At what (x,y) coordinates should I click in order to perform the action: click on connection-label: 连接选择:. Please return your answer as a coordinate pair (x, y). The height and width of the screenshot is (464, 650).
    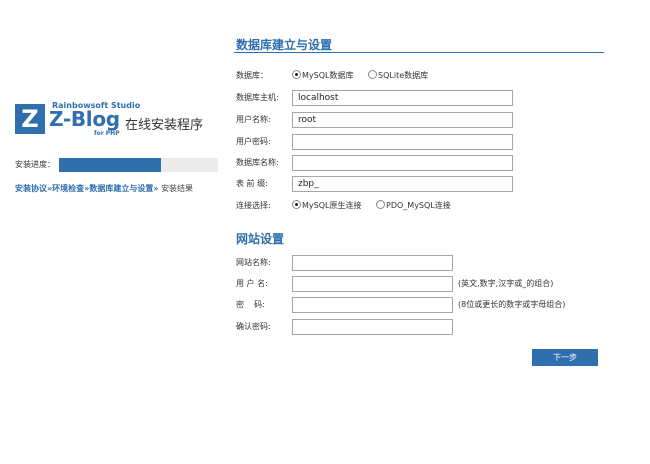
    Looking at the image, I should click on (253, 205).